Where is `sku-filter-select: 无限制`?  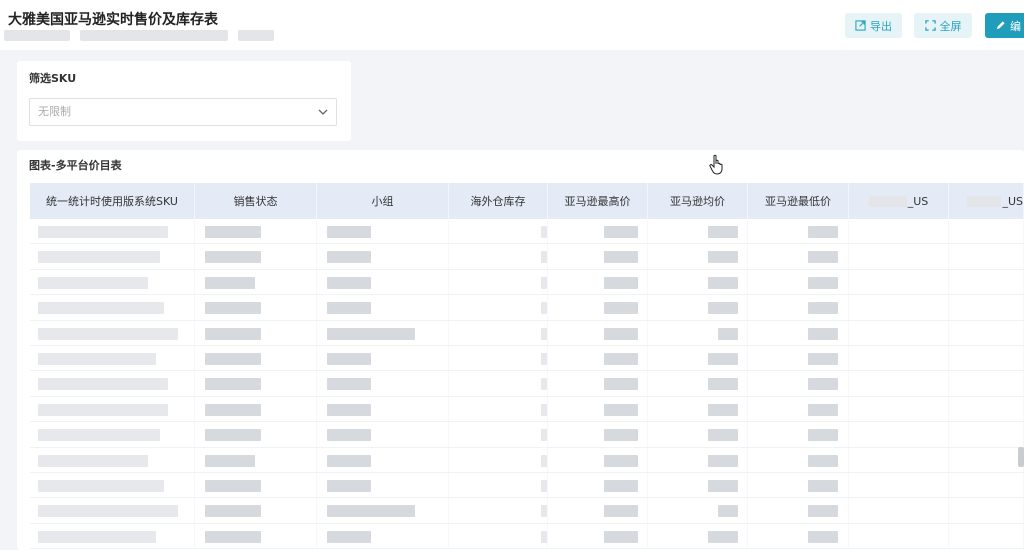 sku-filter-select: 无限制 is located at coordinates (183, 112).